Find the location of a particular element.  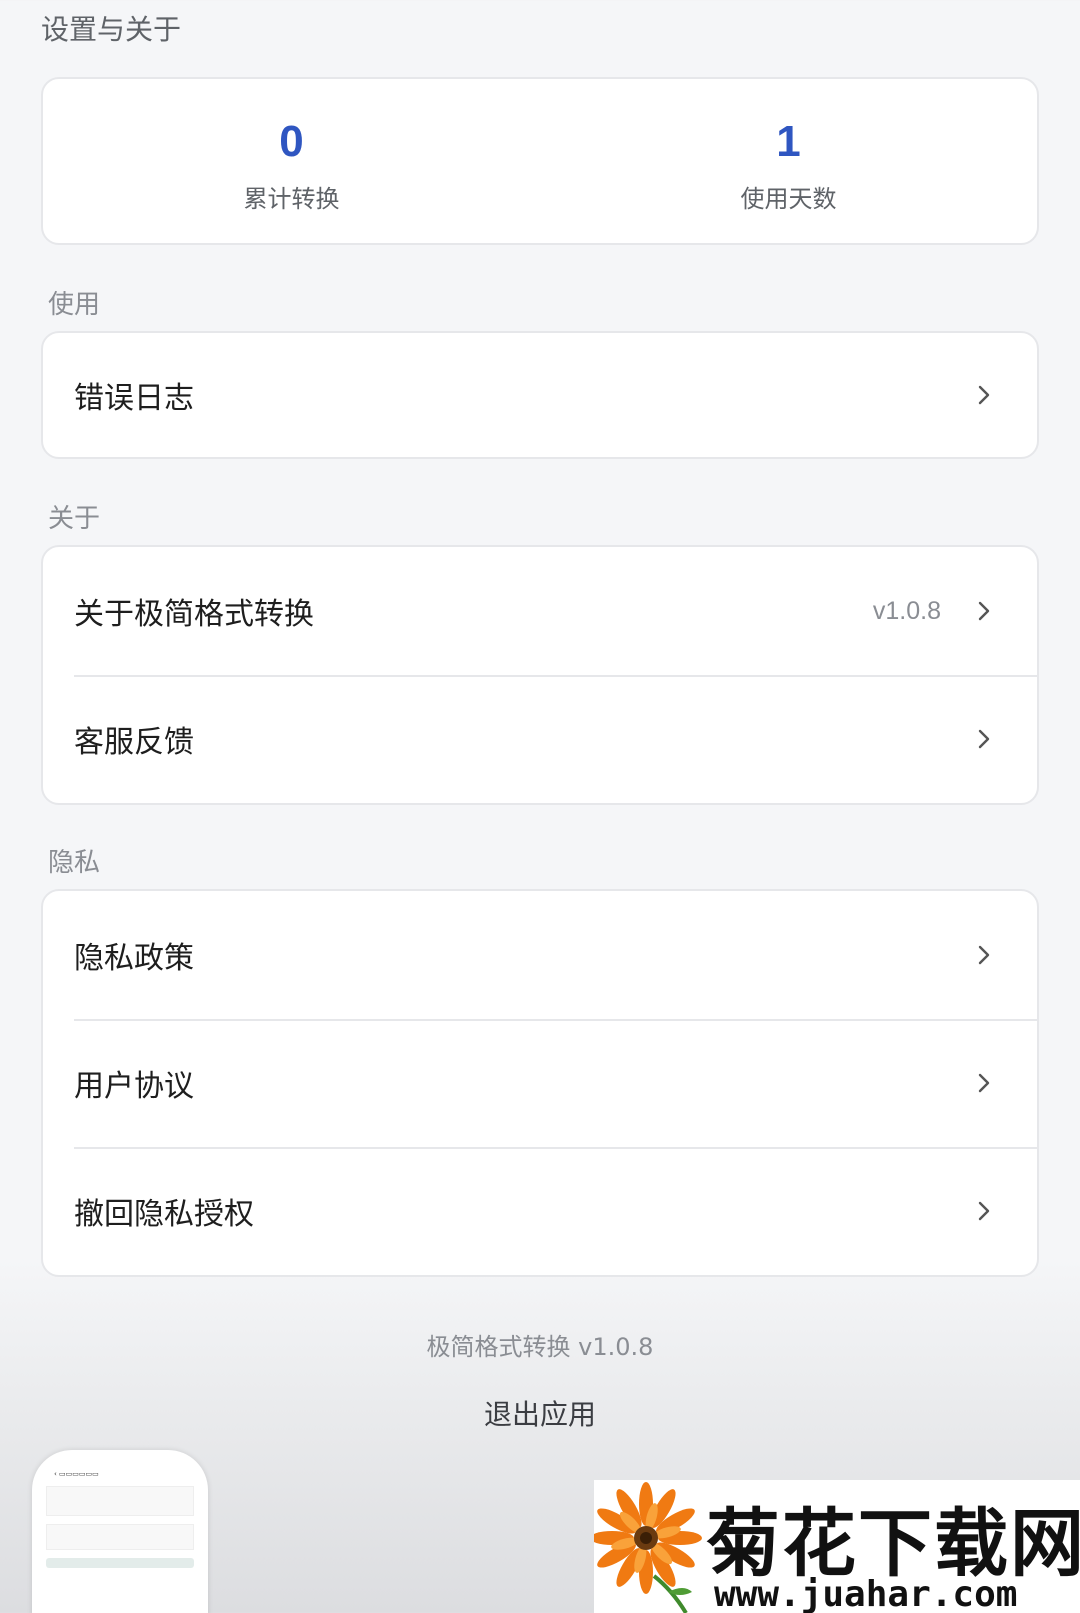

row-label: 关于极简格式转换 is located at coordinates (194, 614).